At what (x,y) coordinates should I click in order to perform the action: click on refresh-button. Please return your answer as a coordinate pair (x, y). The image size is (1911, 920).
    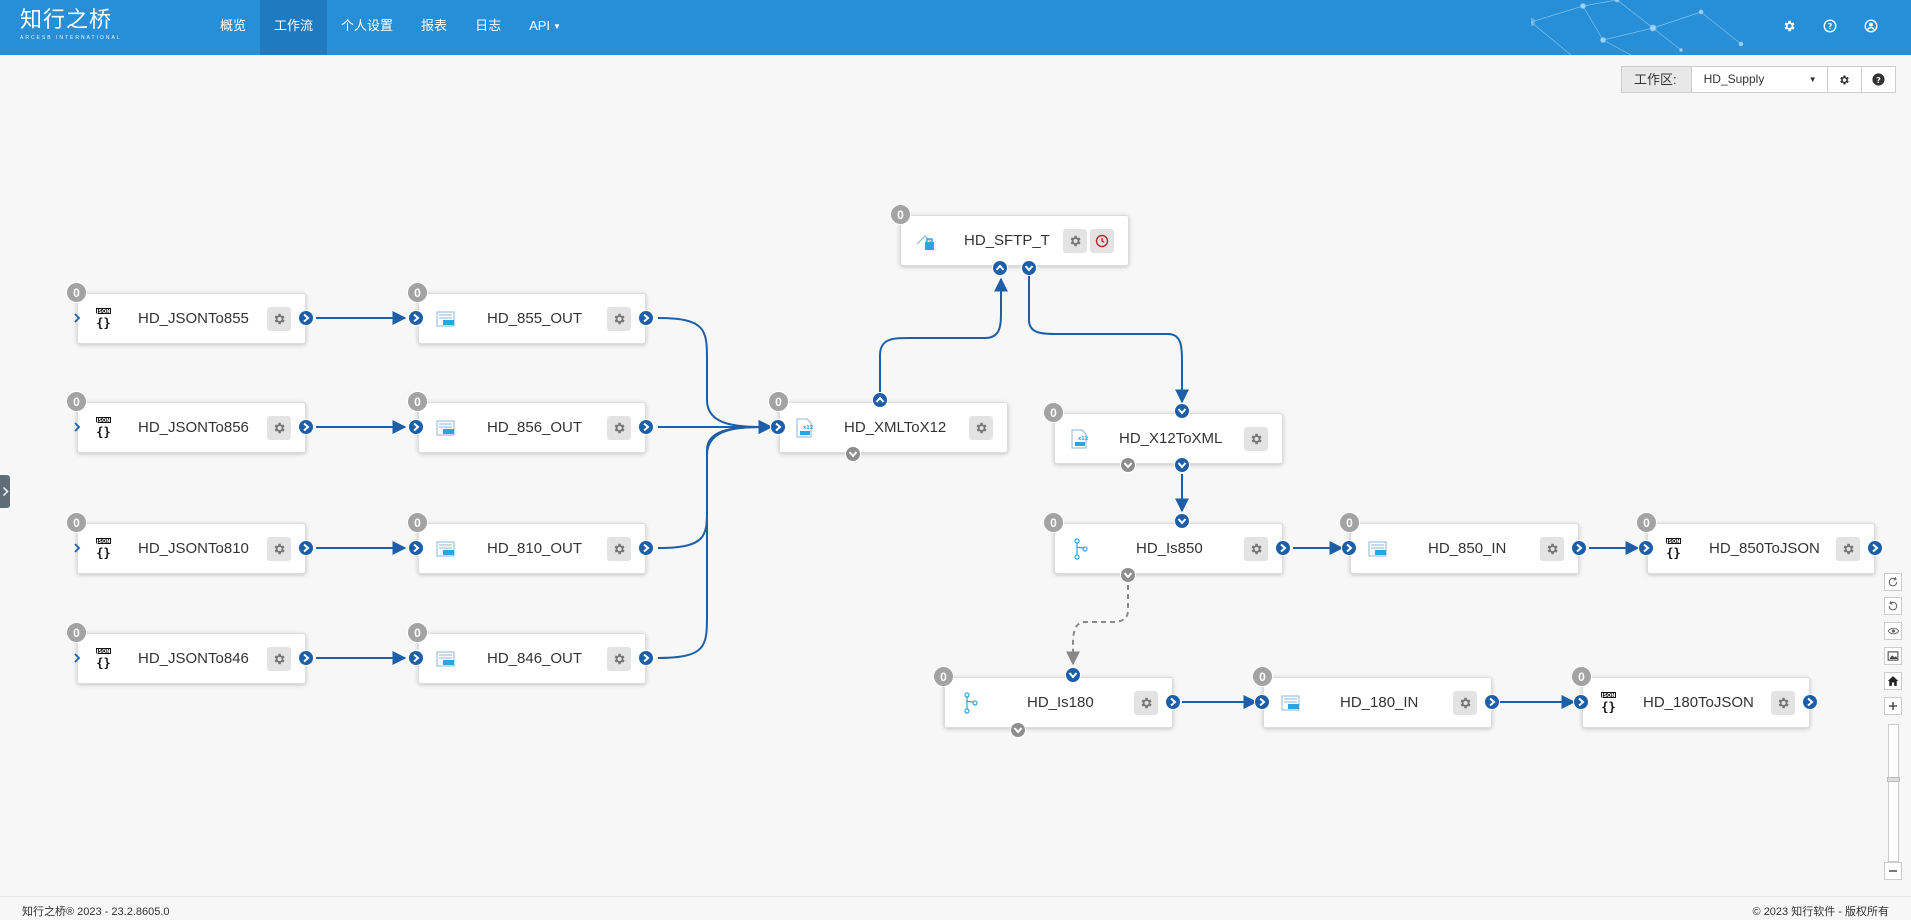
    Looking at the image, I should click on (1893, 582).